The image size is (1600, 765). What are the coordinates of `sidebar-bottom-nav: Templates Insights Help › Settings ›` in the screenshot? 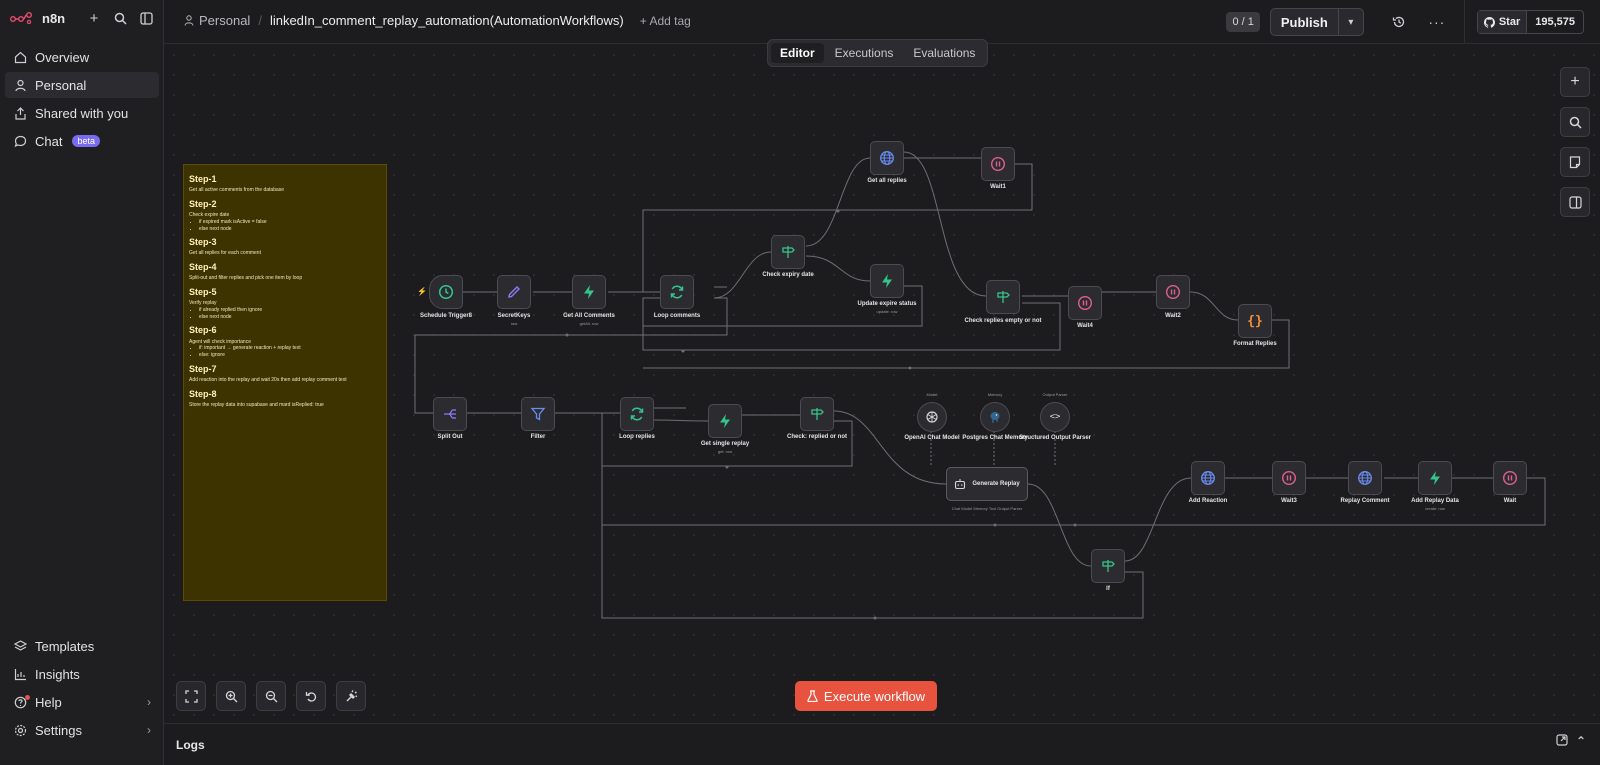 It's located at (82, 689).